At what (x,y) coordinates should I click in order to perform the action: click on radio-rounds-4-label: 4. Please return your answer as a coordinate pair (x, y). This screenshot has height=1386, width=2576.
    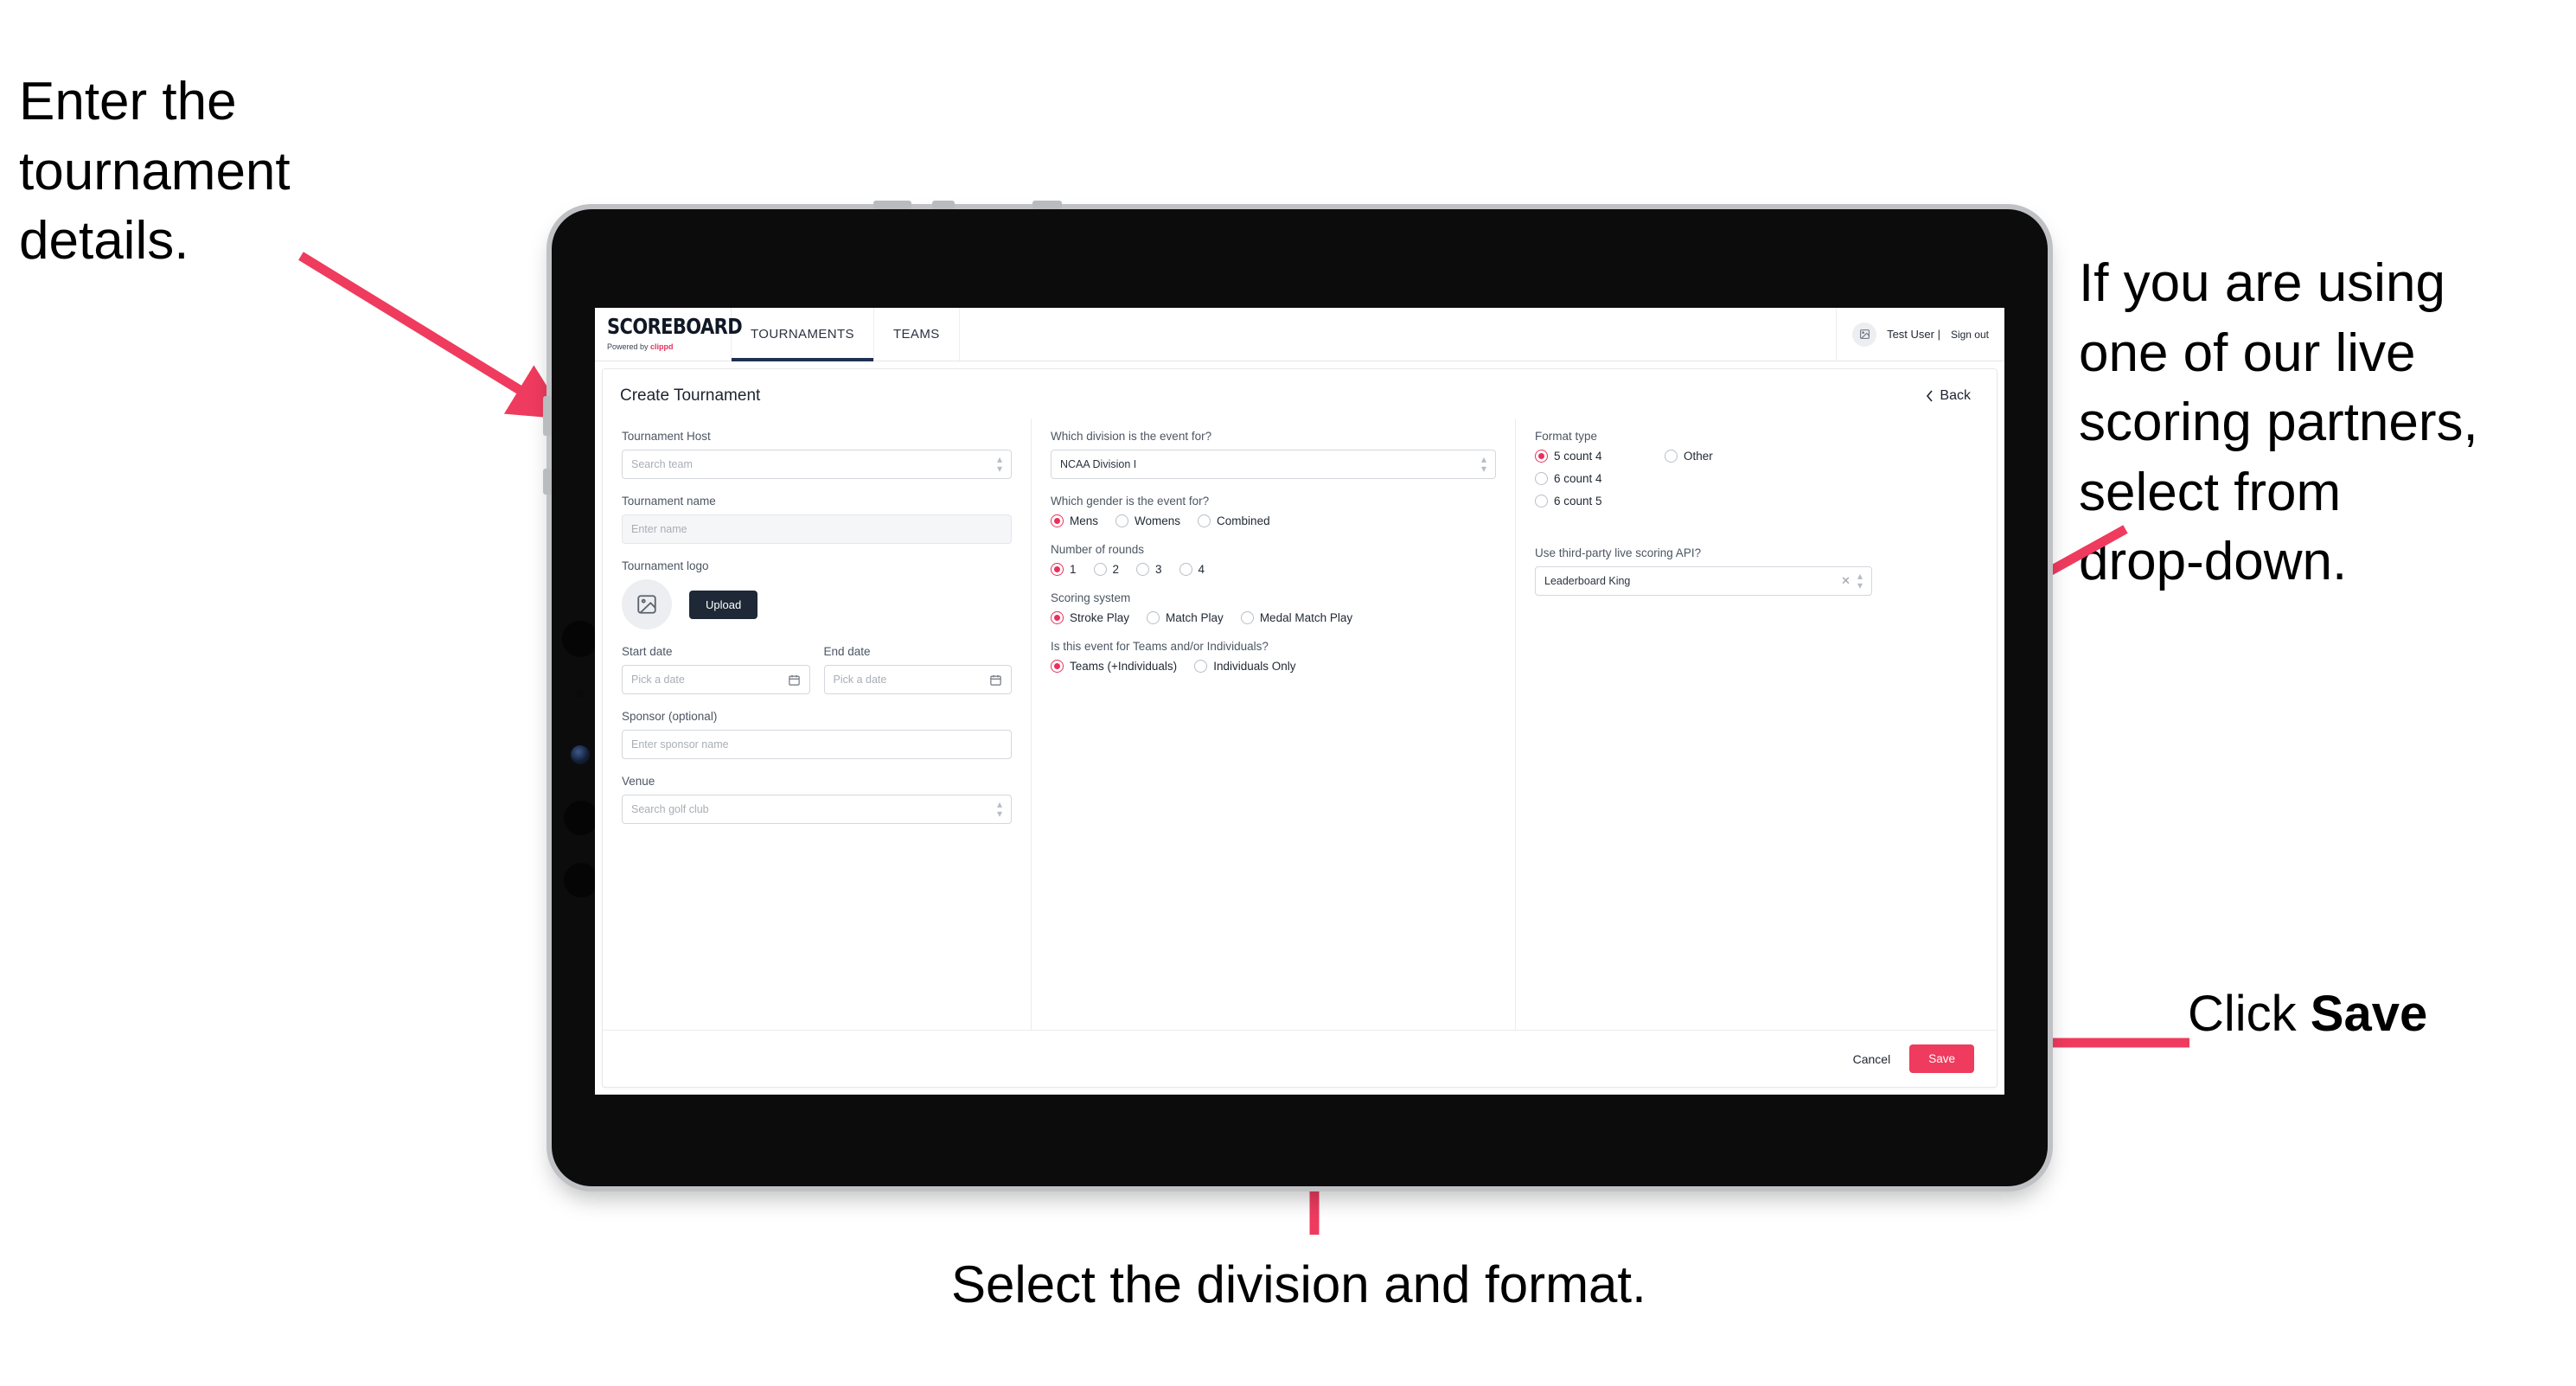
    Looking at the image, I should click on (1202, 569).